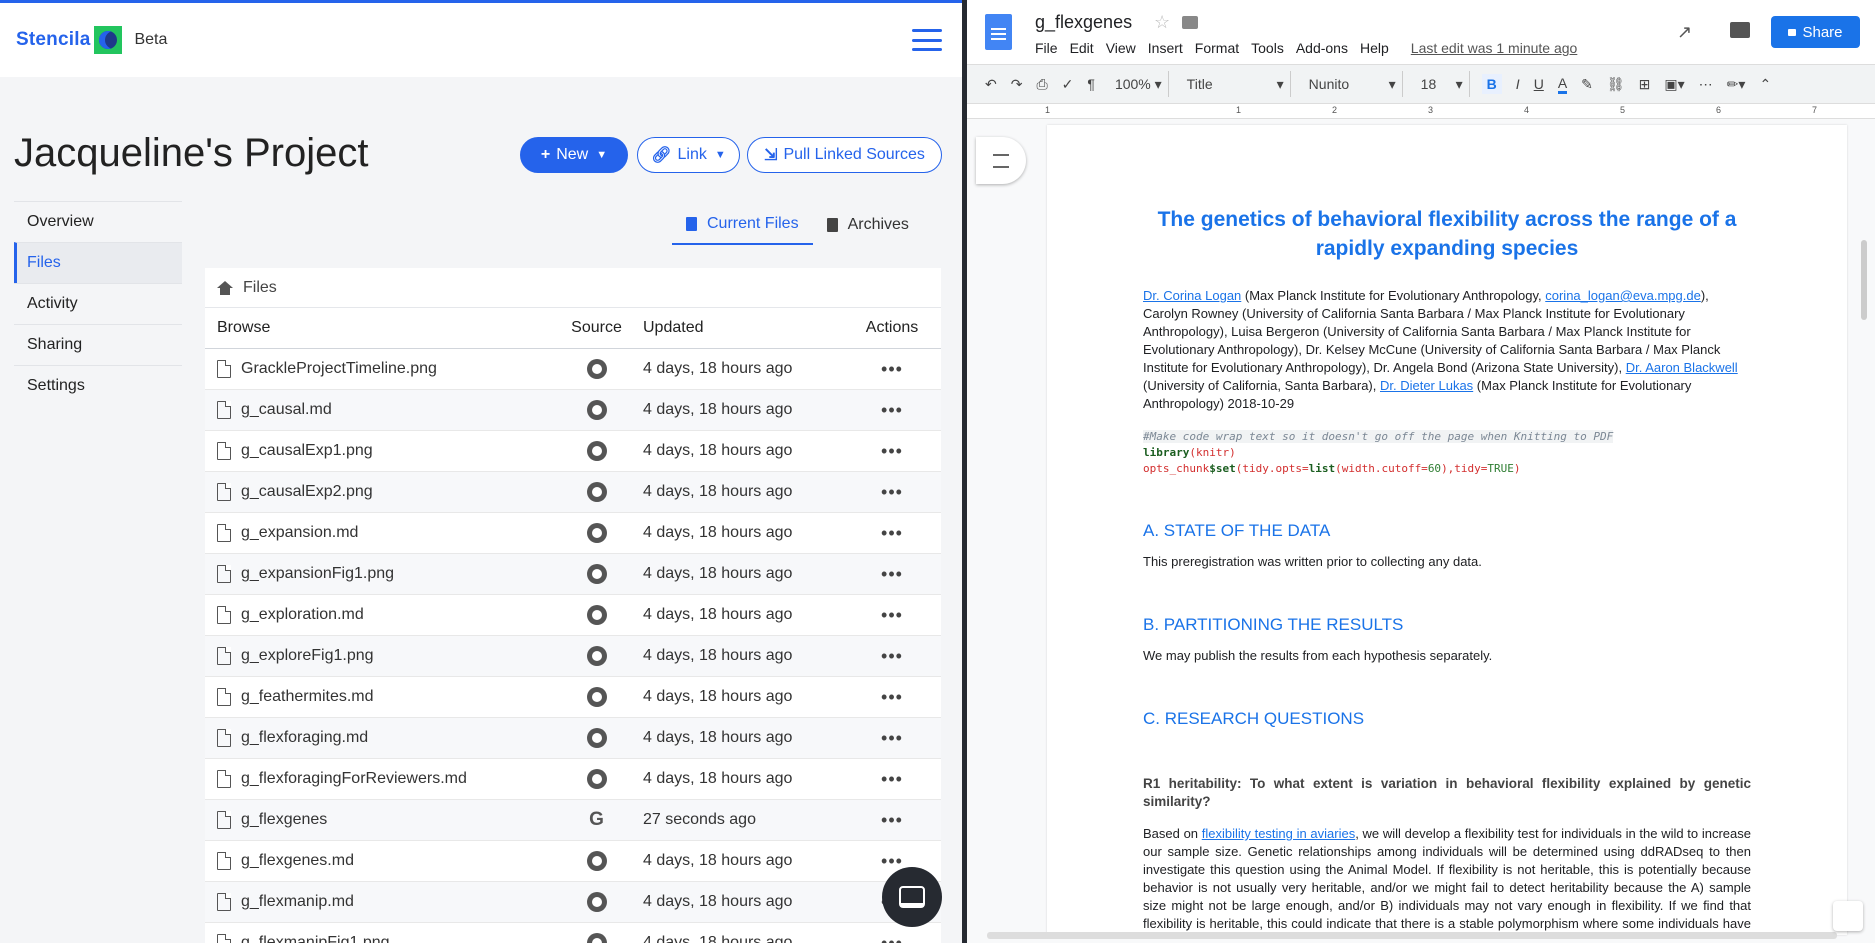 This screenshot has height=943, width=1875. Describe the element at coordinates (98, 385) in the screenshot. I see `sidebar-item-settings: Settings` at that location.